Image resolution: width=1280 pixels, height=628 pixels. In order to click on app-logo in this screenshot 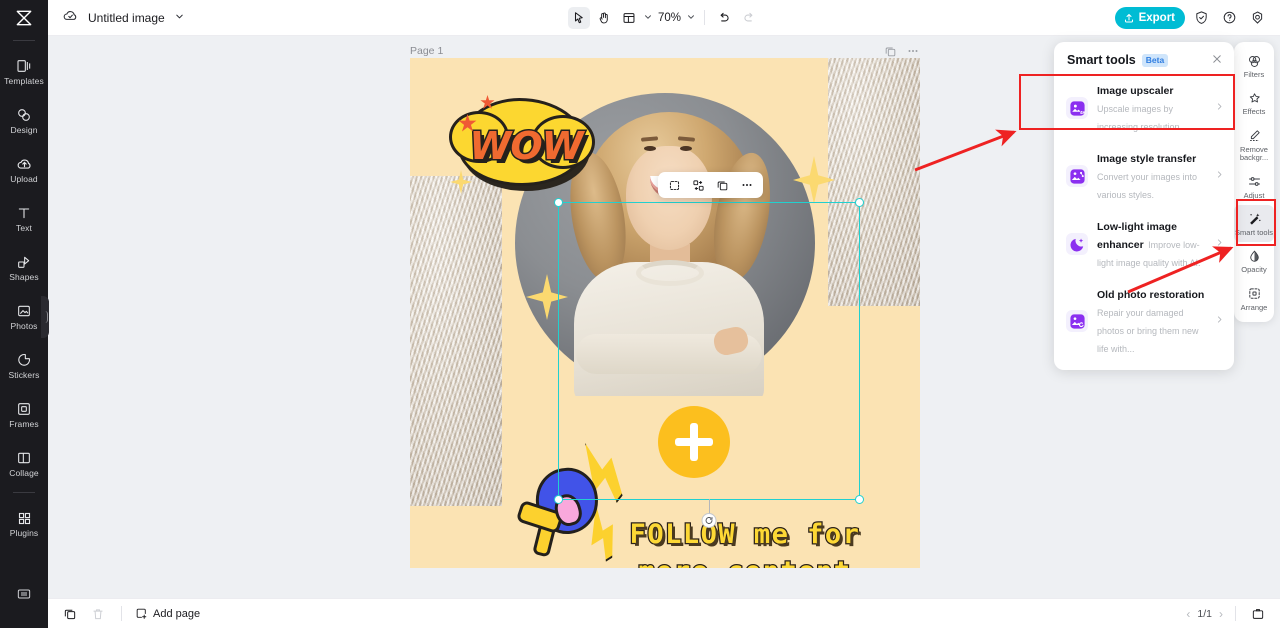, I will do `click(24, 18)`.